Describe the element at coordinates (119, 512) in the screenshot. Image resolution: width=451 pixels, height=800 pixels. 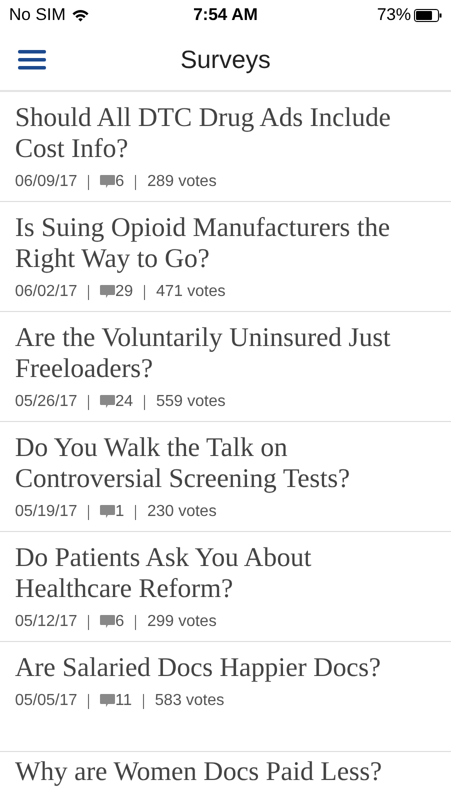
I see `comment-count: 1` at that location.